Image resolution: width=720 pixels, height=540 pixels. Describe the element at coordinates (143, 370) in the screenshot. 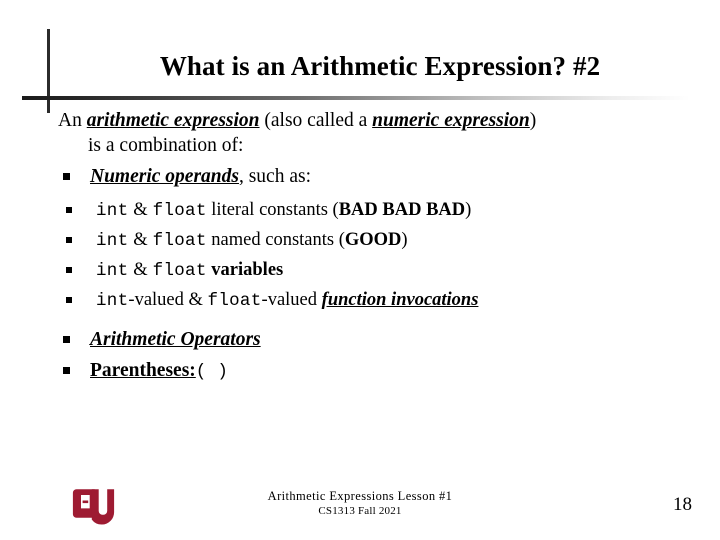

I see `bullet-parentheses-emphasis: Parentheses:` at that location.